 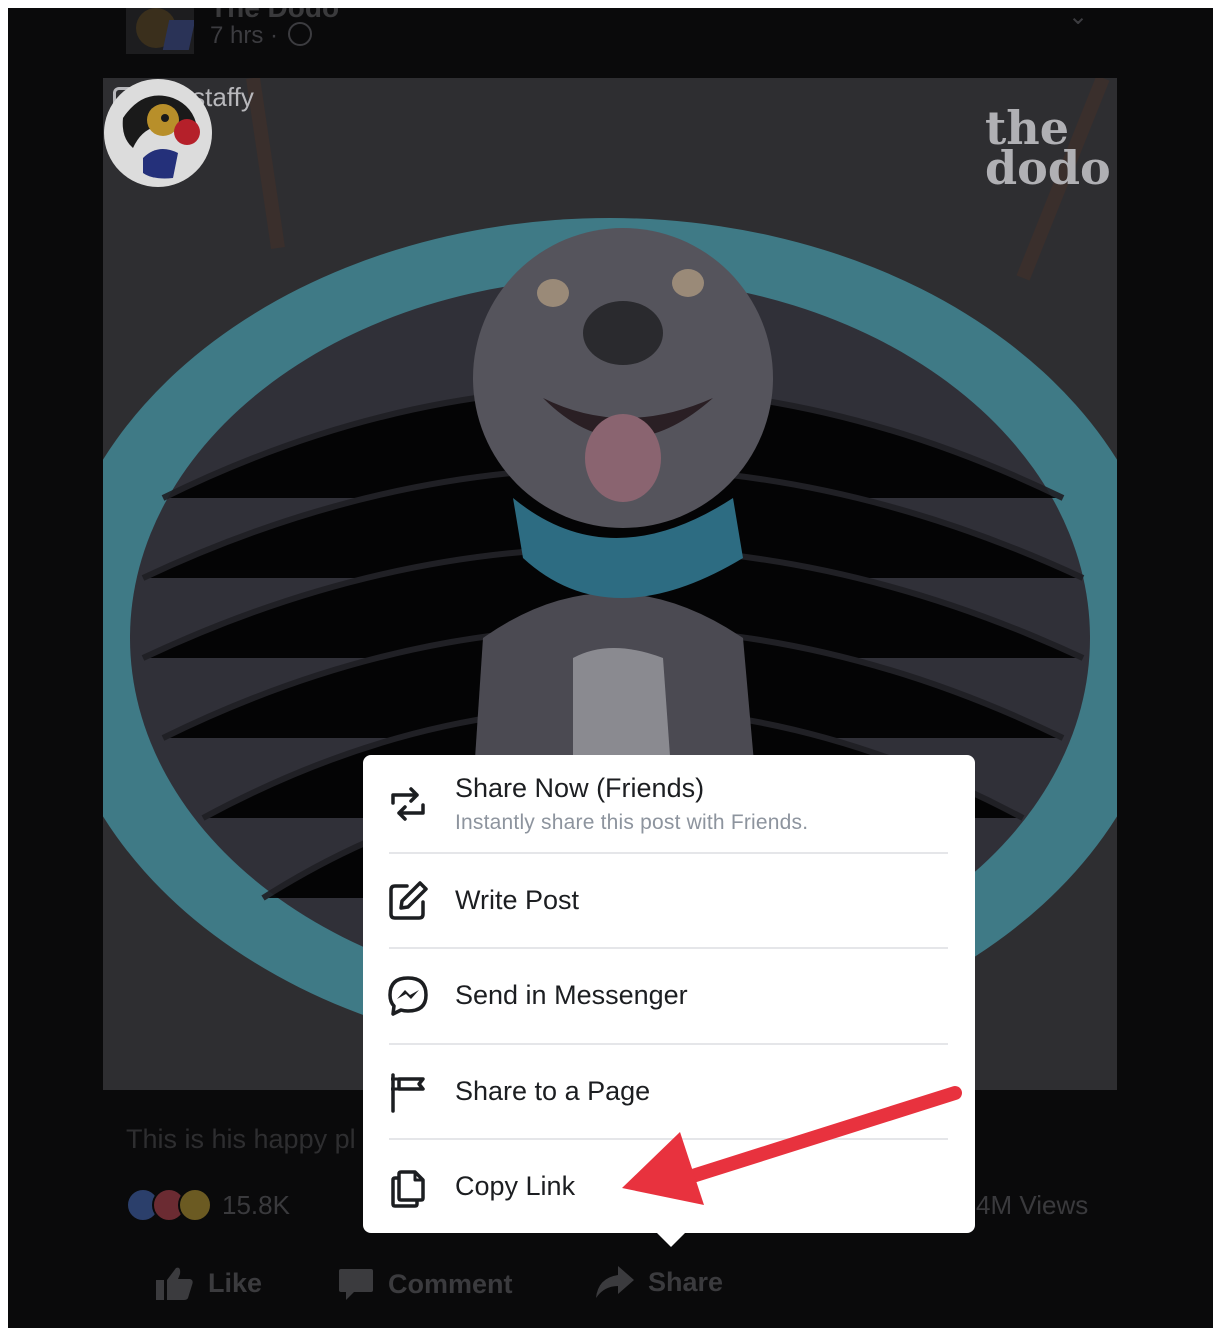 I want to click on copy-link-option: Copy Link, so click(x=669, y=1188).